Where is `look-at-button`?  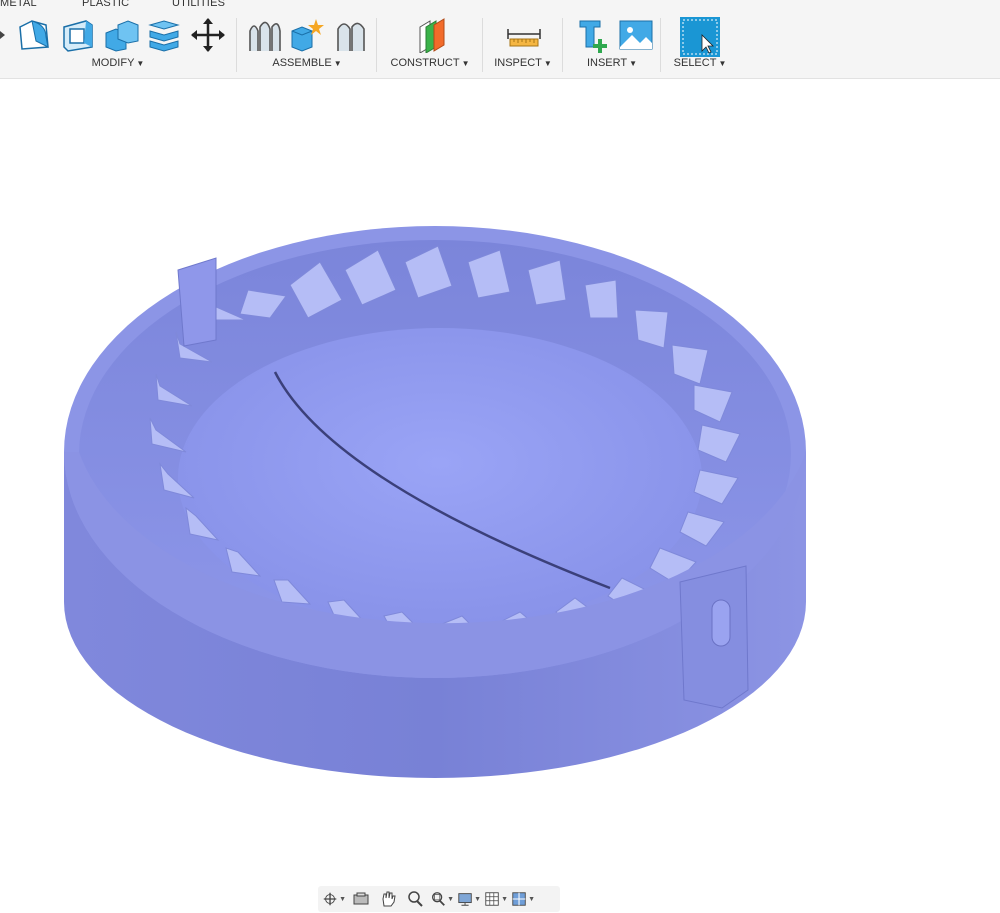
look-at-button is located at coordinates (361, 899).